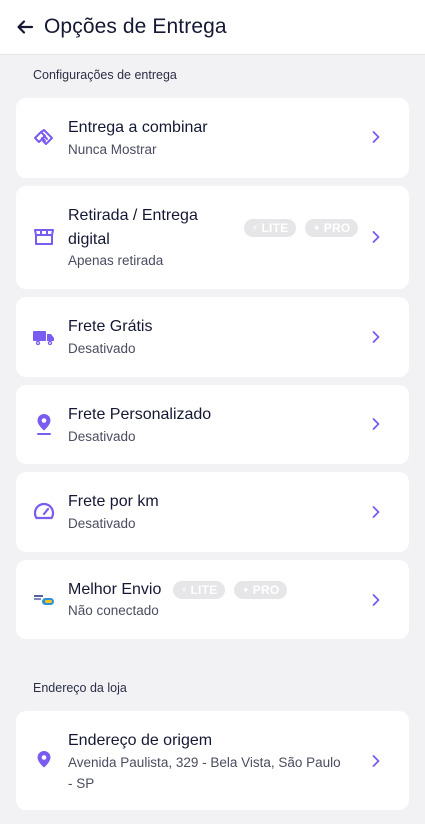  What do you see at coordinates (89, 239) in the screenshot?
I see `option-title-line2: digital` at bounding box center [89, 239].